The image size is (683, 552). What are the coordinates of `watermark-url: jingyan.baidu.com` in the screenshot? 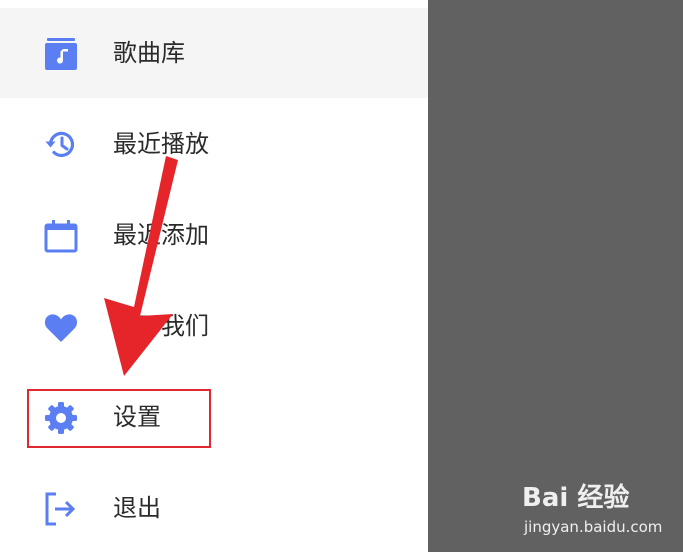 It's located at (593, 527).